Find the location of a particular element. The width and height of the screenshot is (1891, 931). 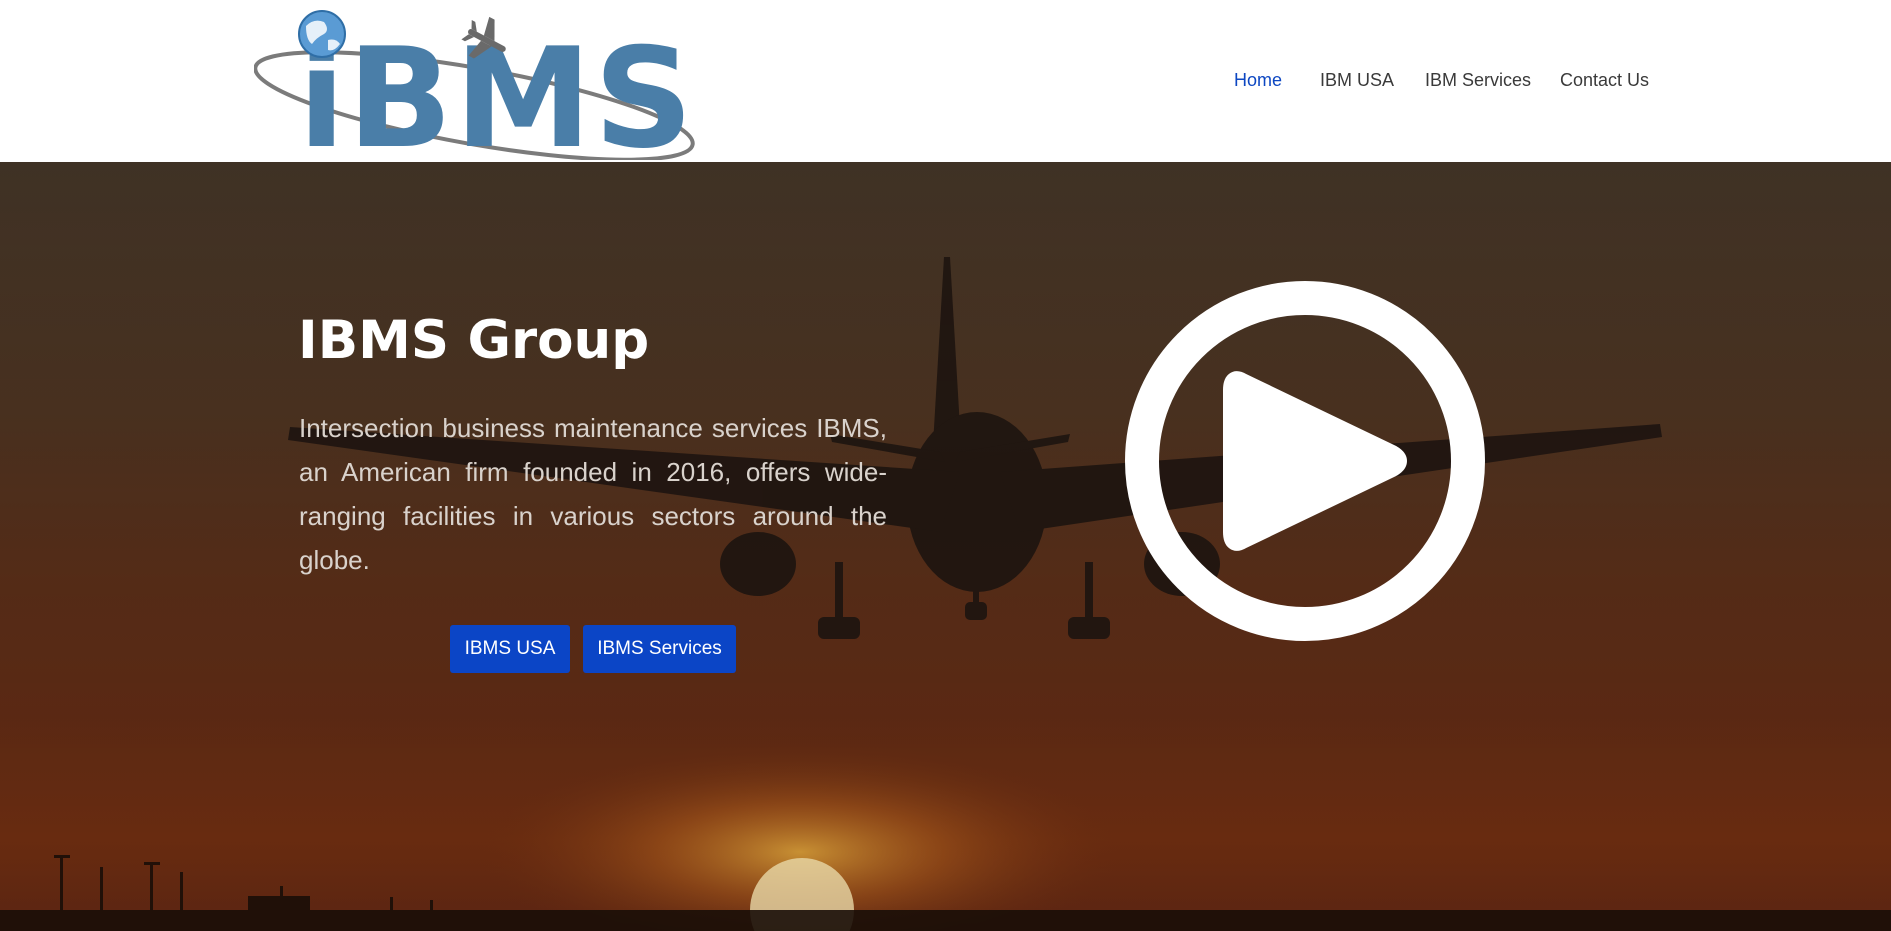

hero-title: IBMS Group is located at coordinates (474, 340).